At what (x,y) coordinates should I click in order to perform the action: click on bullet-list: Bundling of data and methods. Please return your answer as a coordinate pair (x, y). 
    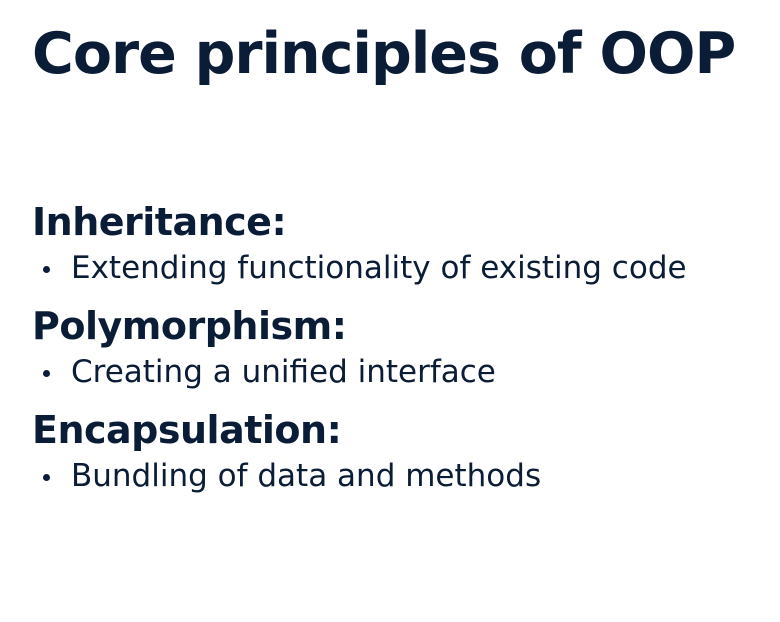
    Looking at the image, I should click on (402, 476).